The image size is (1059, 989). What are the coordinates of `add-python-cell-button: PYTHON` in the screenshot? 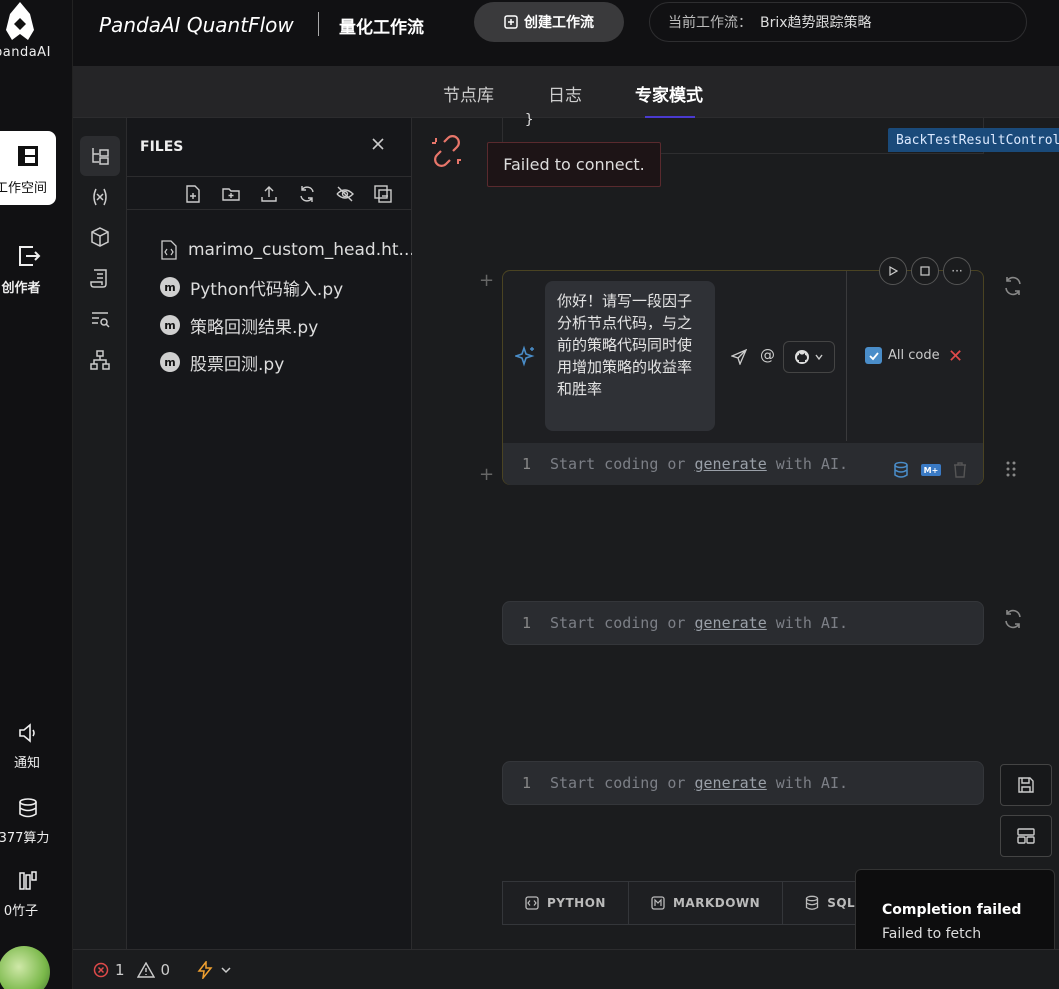 It's located at (566, 903).